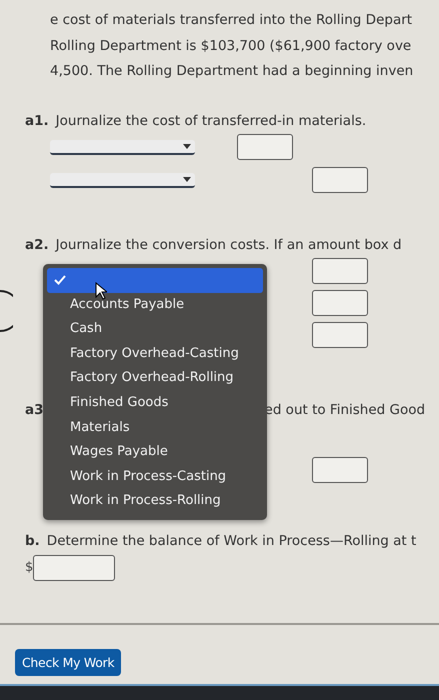 This screenshot has width=439, height=700. I want to click on part-label: b., so click(32, 541).